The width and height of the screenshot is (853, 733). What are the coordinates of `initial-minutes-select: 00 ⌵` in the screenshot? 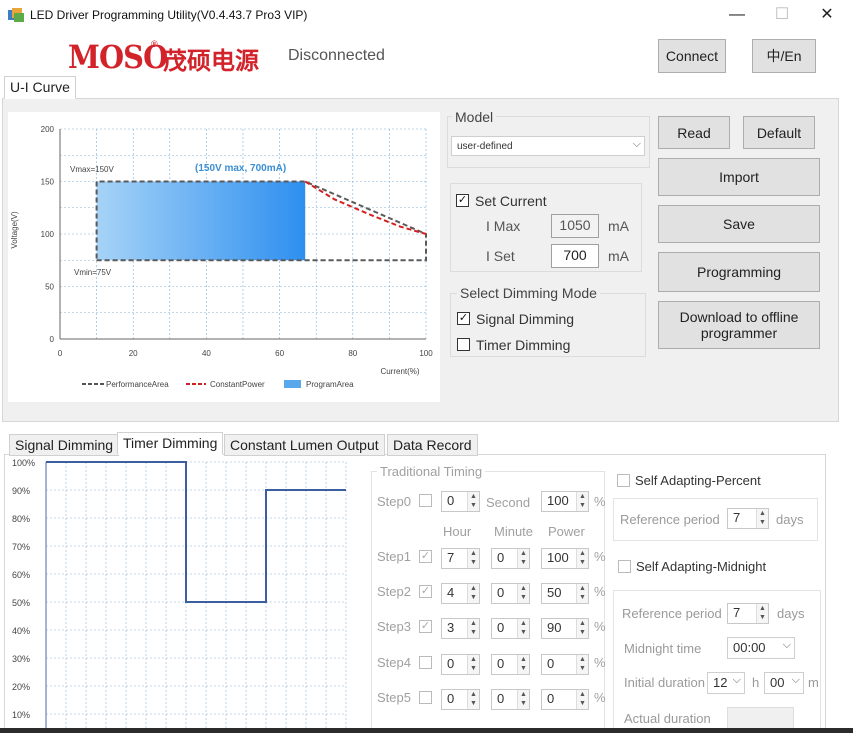 It's located at (784, 683).